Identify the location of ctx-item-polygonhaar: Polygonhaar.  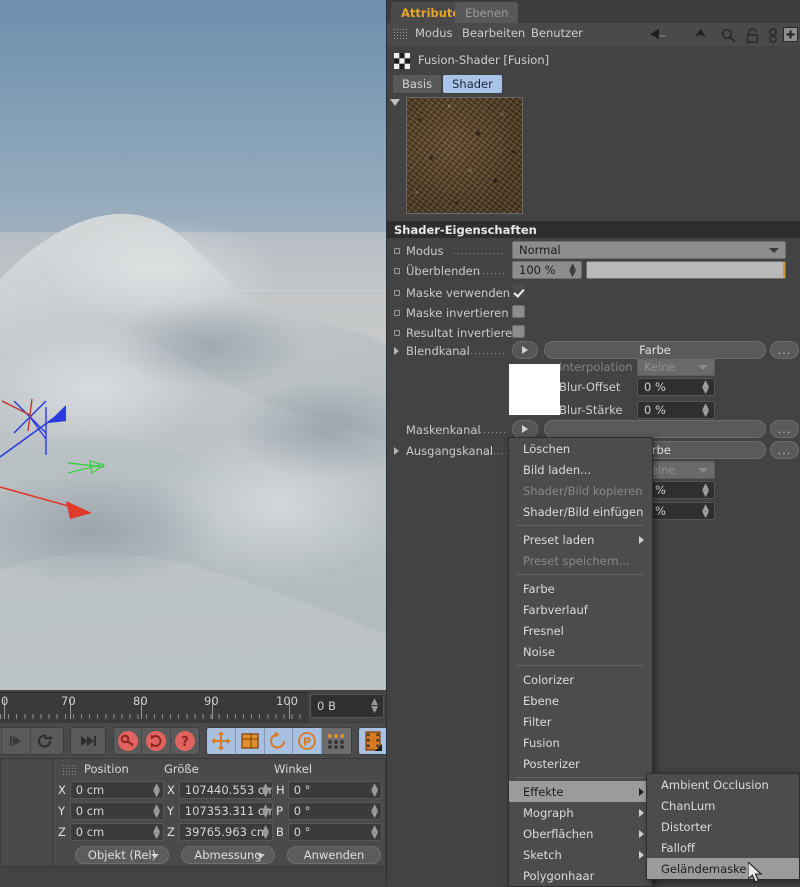
(580, 875).